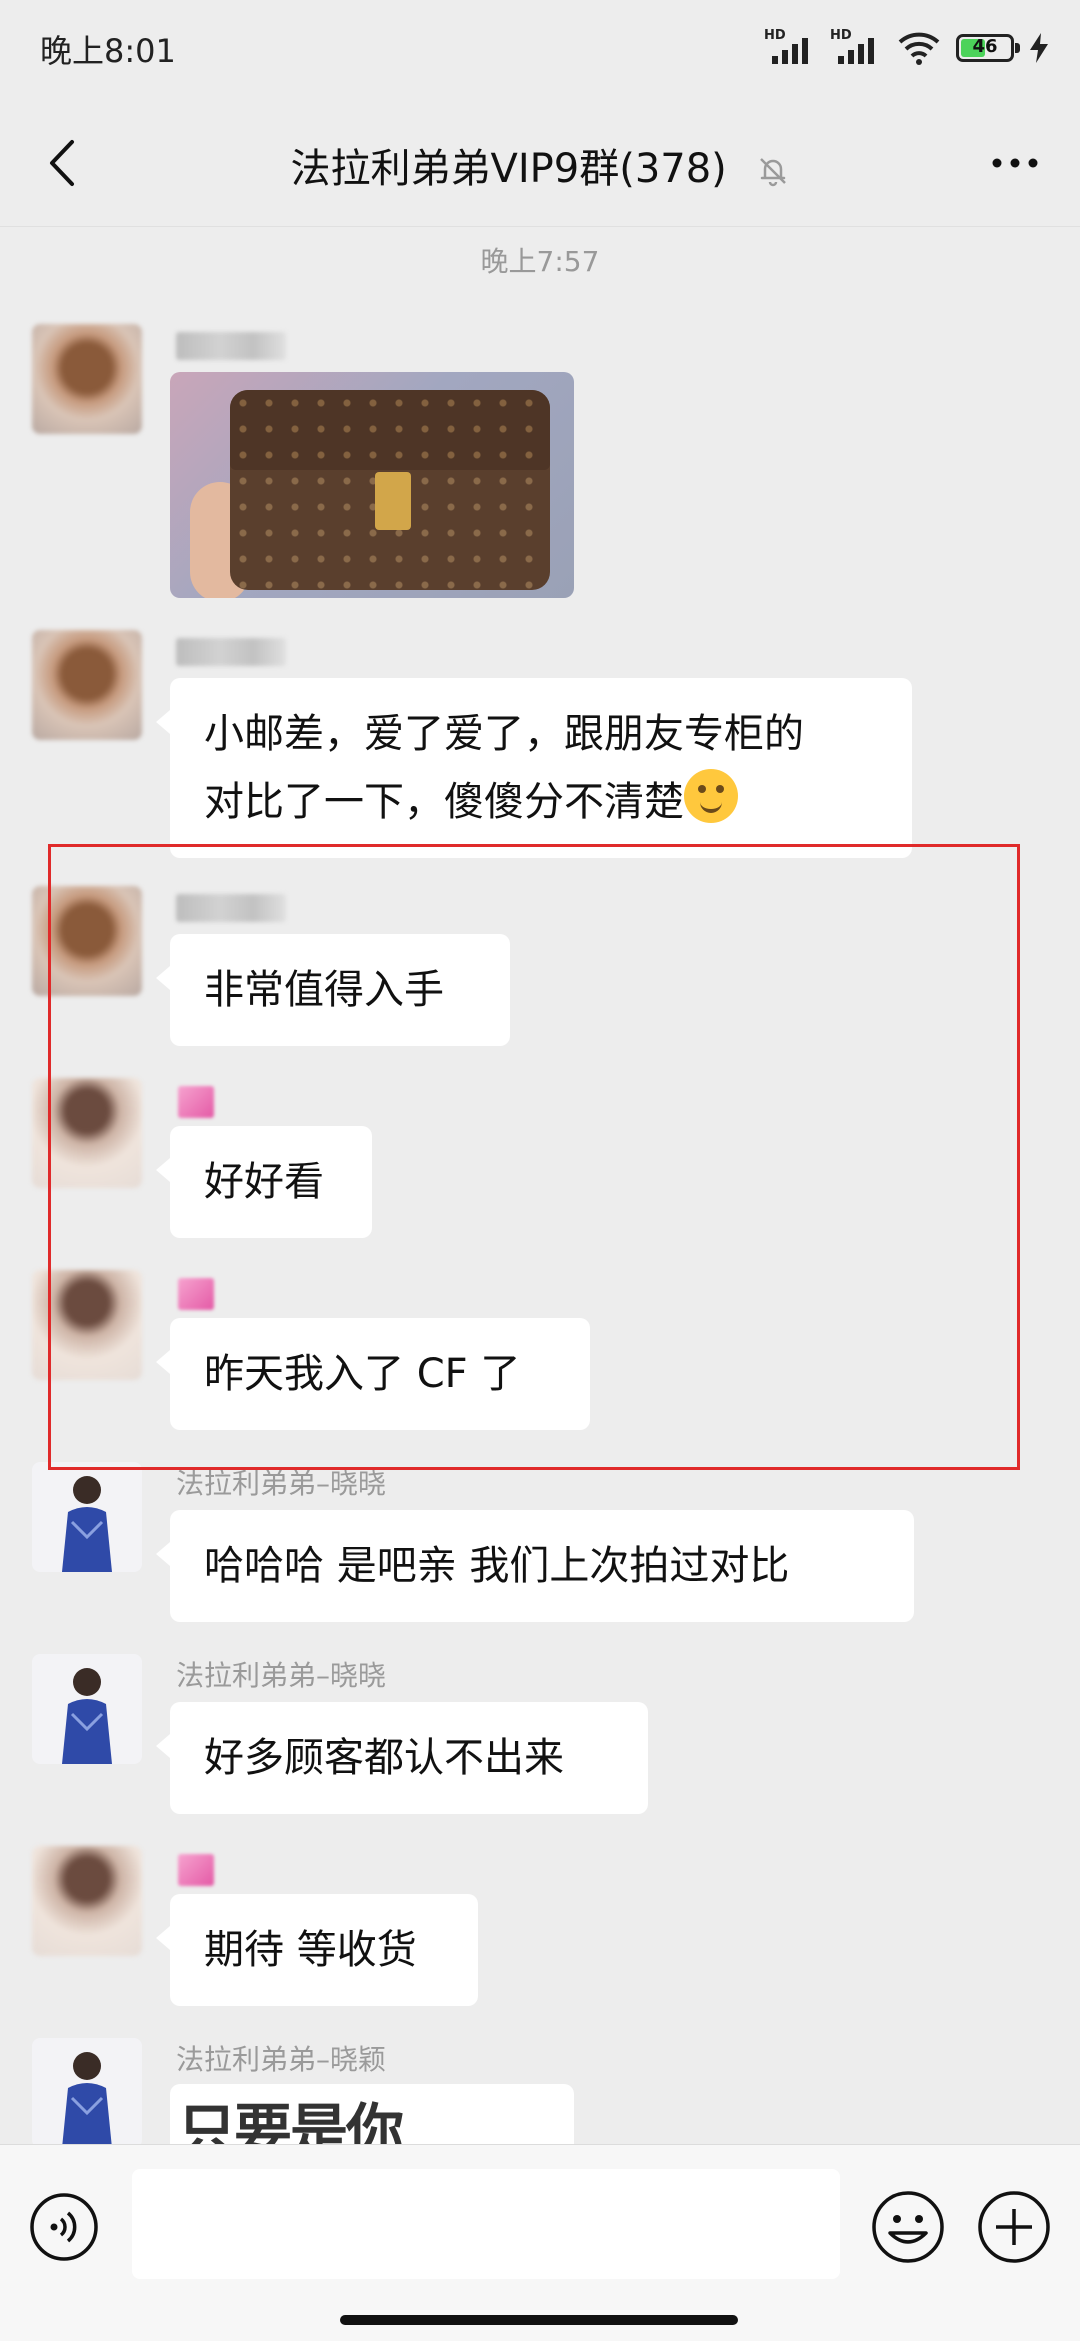  Describe the element at coordinates (985, 46) in the screenshot. I see `battery-level: 46` at that location.